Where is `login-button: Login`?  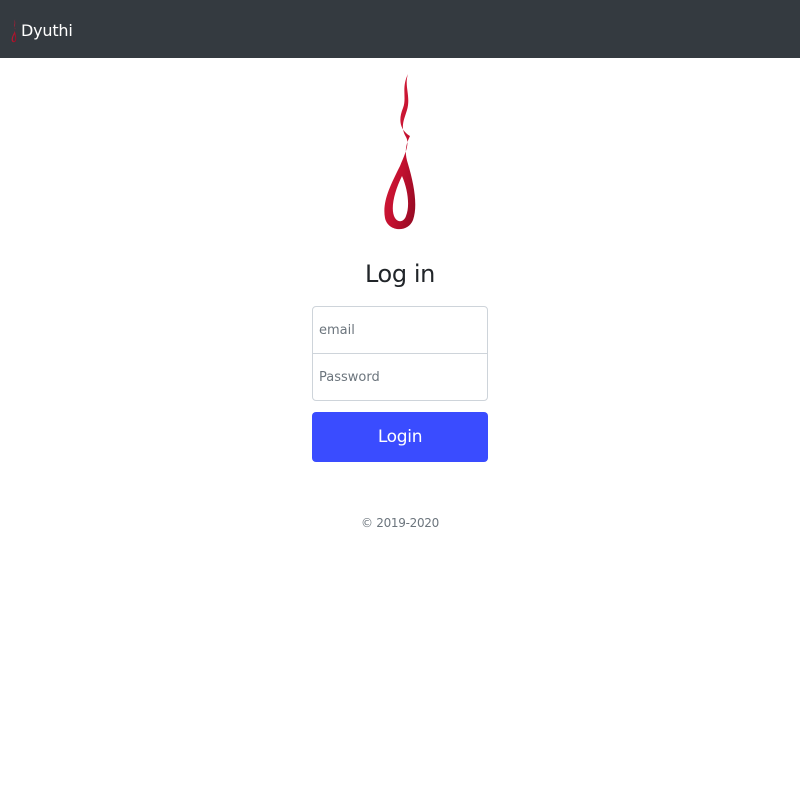 login-button: Login is located at coordinates (400, 437).